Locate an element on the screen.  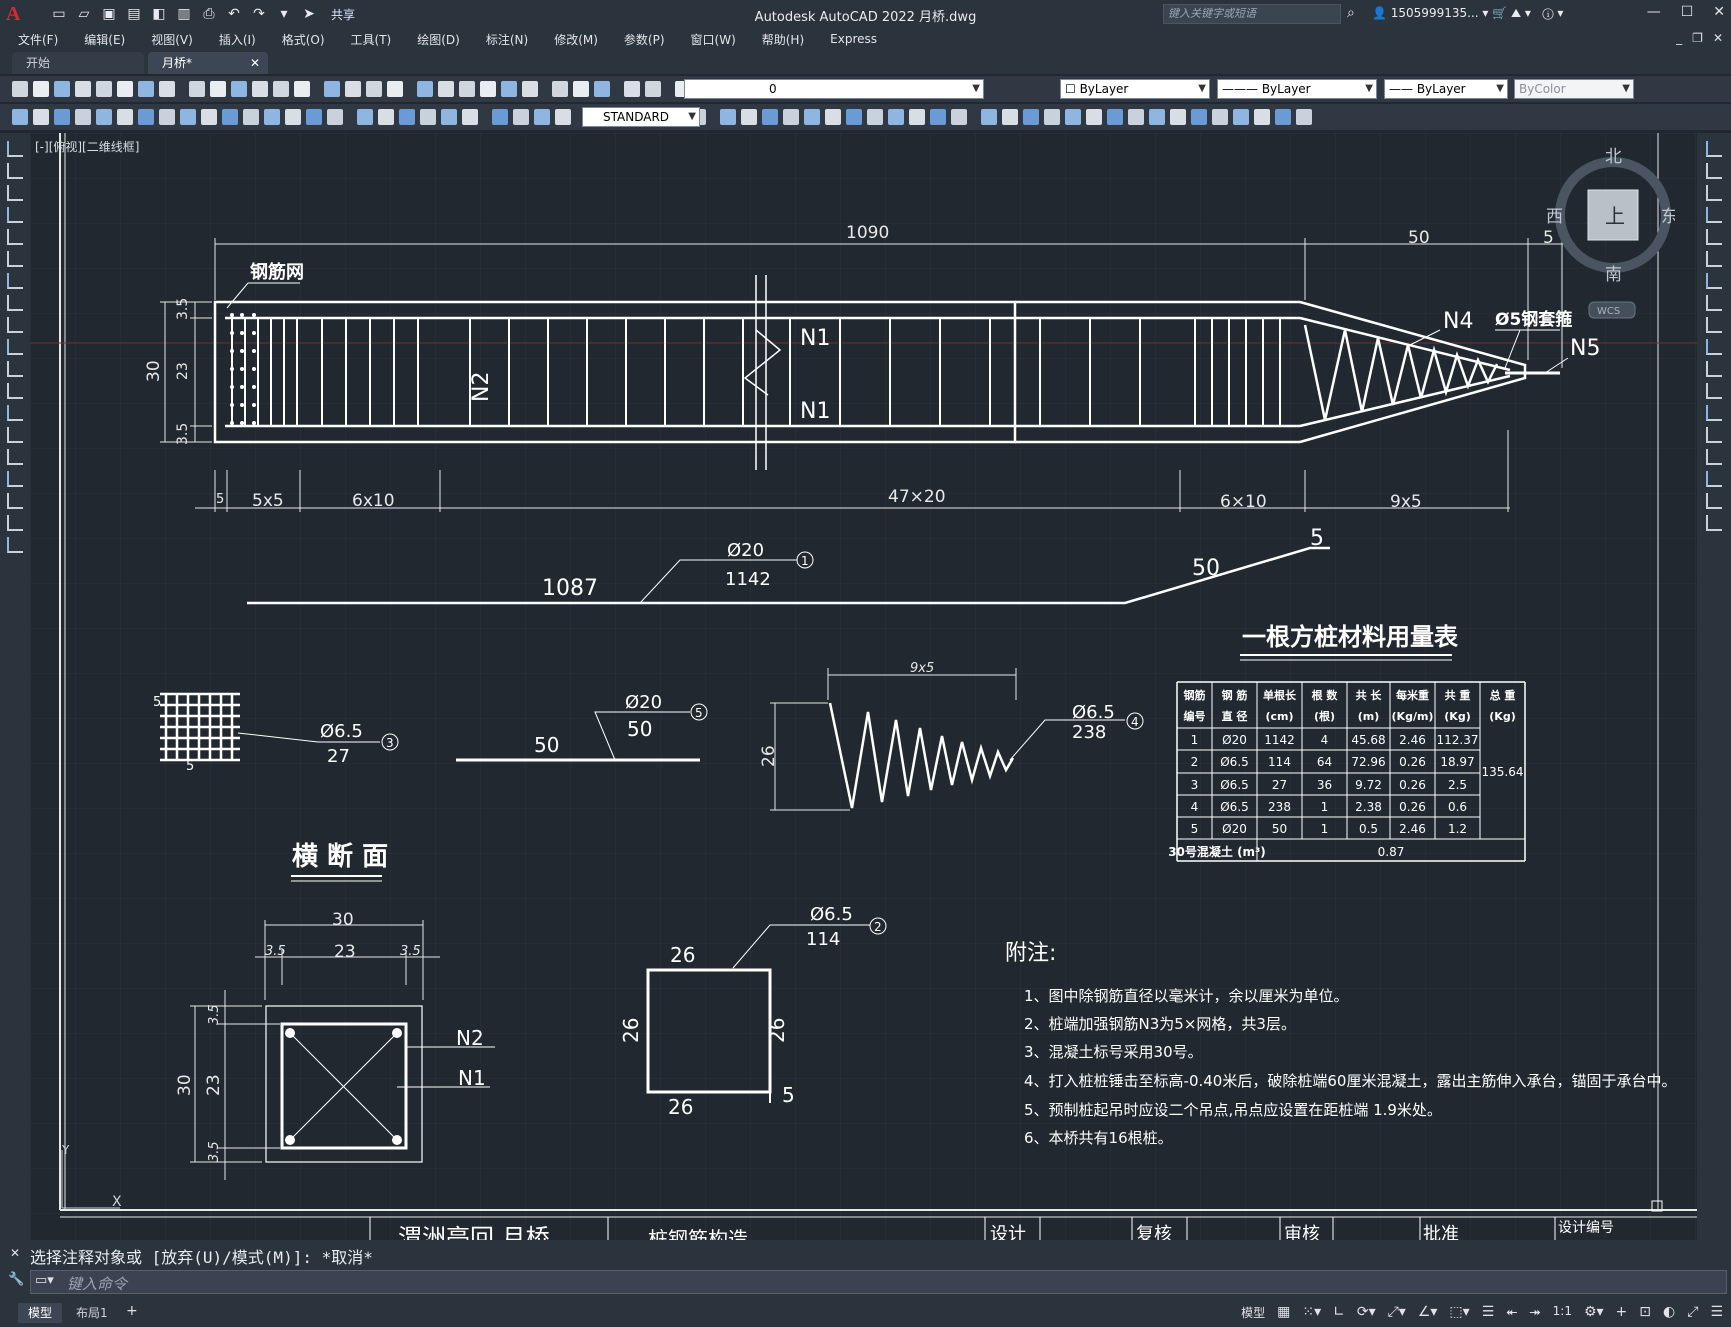
new-file-icon: ▭ is located at coordinates (59, 14).